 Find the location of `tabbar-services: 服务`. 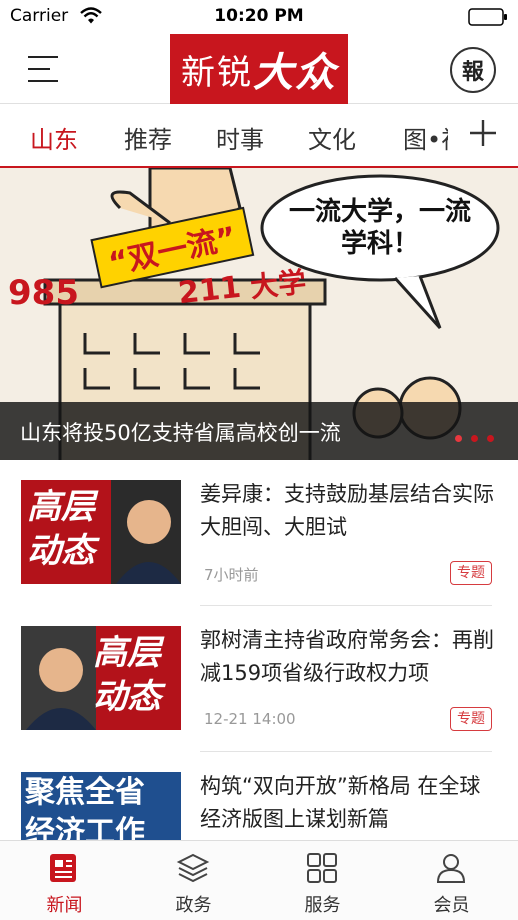

tabbar-services: 服务 is located at coordinates (322, 880).